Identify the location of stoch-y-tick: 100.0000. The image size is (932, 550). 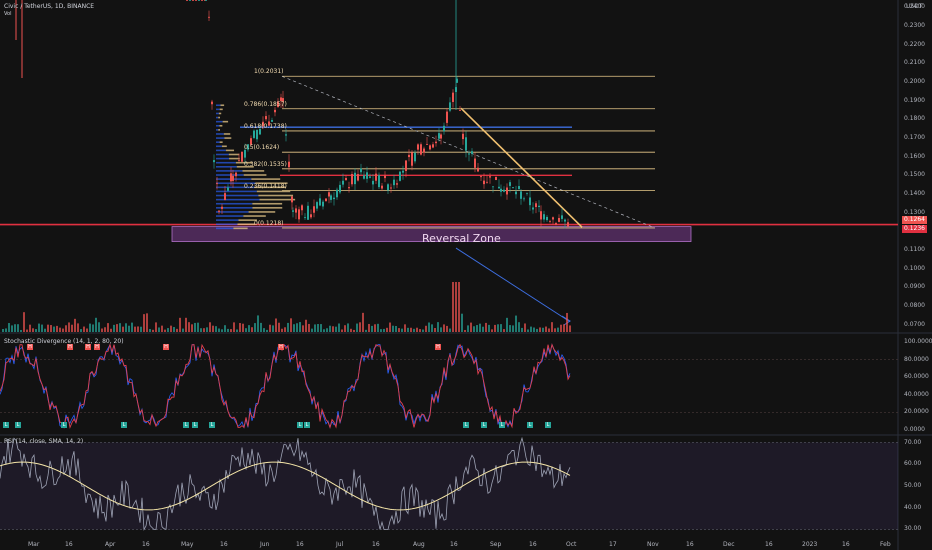
(918, 341).